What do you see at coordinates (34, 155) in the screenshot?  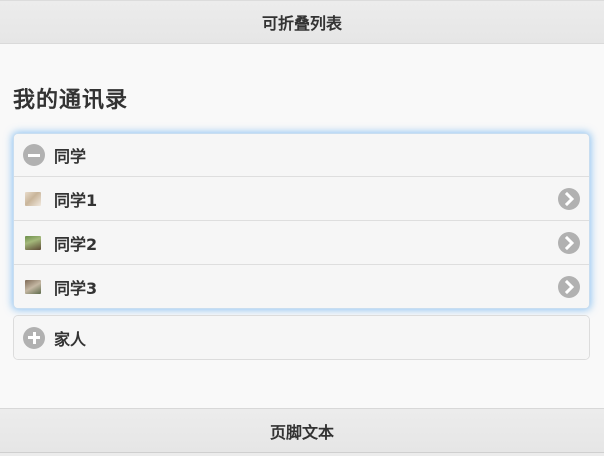 I see `minus-circle-icon` at bounding box center [34, 155].